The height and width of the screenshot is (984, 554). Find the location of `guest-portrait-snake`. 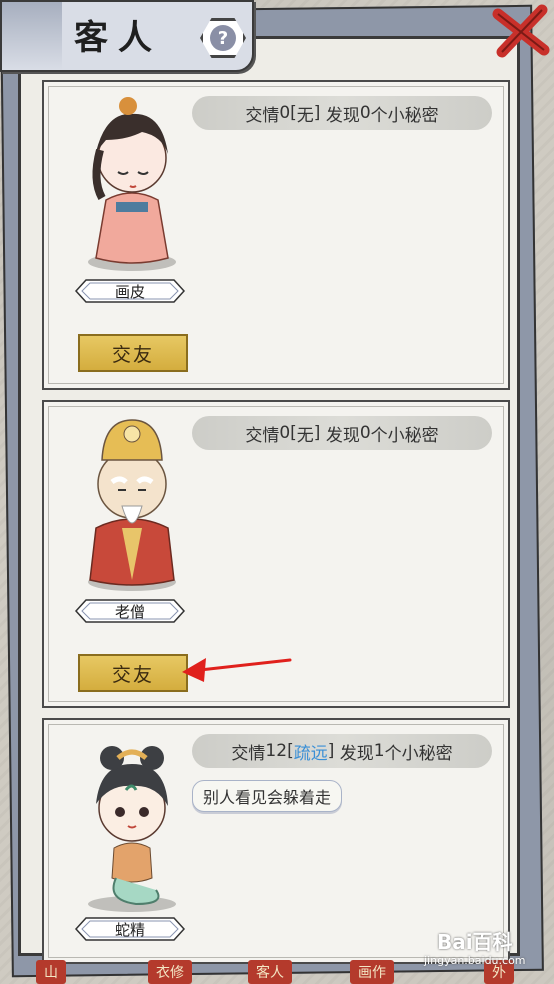

guest-portrait-snake is located at coordinates (132, 829).